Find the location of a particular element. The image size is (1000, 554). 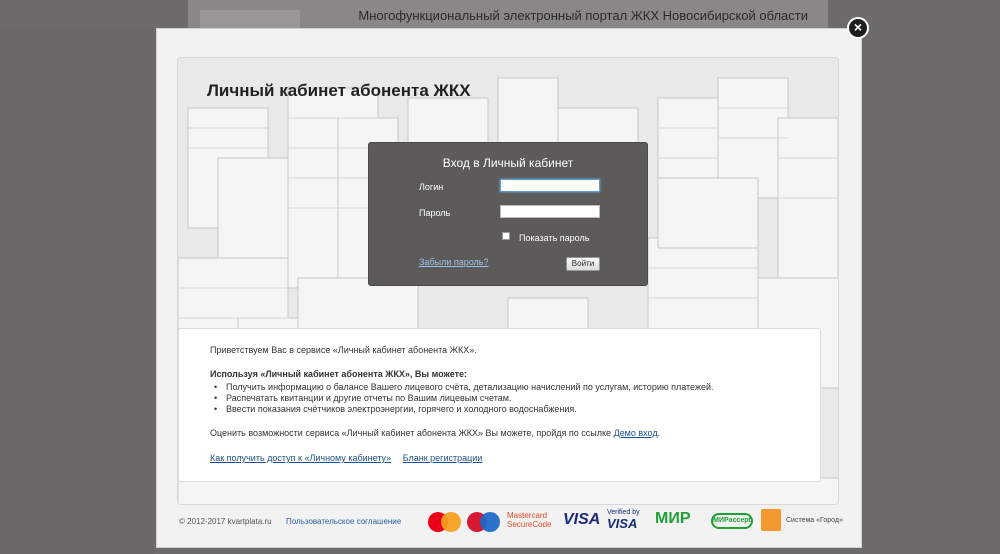

show-password-checkbox is located at coordinates (506, 236).